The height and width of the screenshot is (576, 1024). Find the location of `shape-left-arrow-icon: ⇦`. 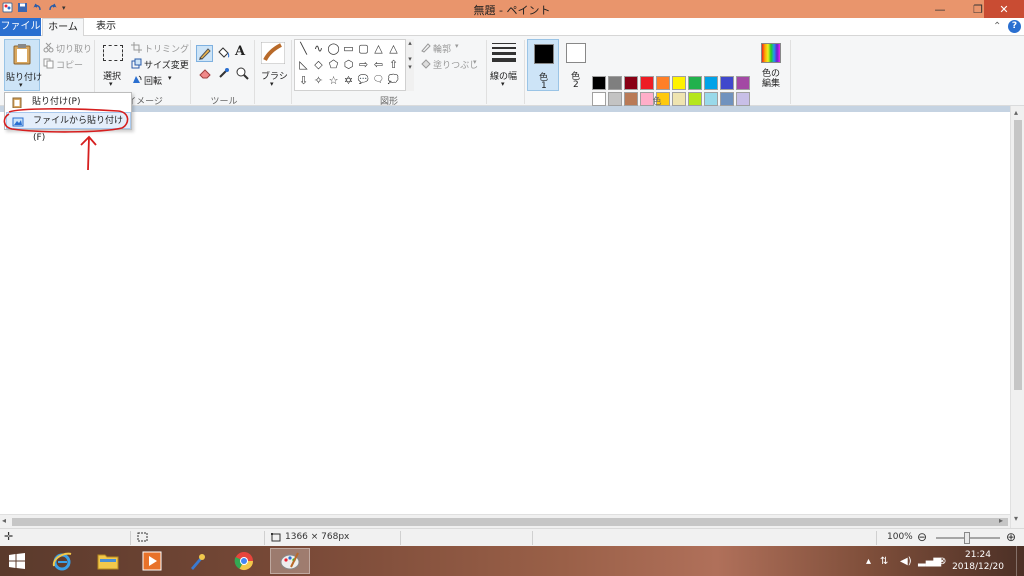

shape-left-arrow-icon: ⇦ is located at coordinates (378, 64).